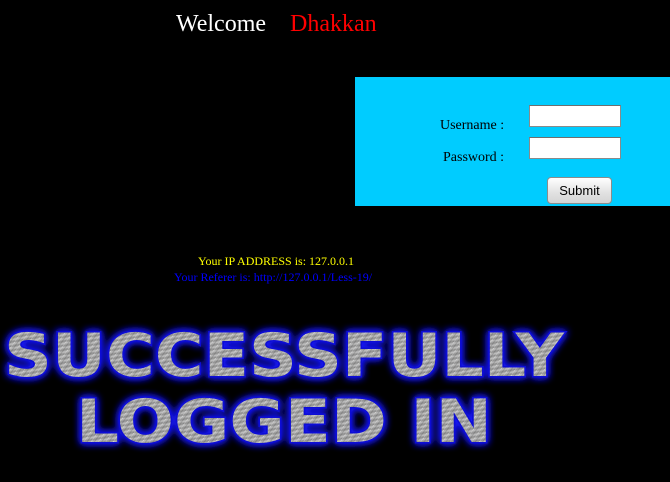 Image resolution: width=670 pixels, height=482 pixels. Describe the element at coordinates (284, 422) in the screenshot. I see `banner-line-2: LOGGED IN` at that location.